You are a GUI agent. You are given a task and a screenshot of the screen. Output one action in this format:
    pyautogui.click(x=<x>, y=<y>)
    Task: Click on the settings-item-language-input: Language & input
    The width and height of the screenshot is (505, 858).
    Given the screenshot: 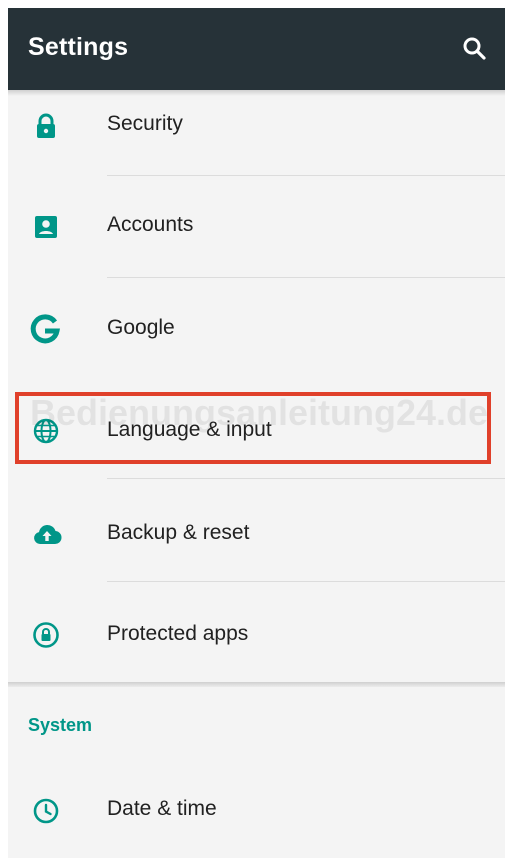 What is the action you would take?
    pyautogui.click(x=256, y=431)
    